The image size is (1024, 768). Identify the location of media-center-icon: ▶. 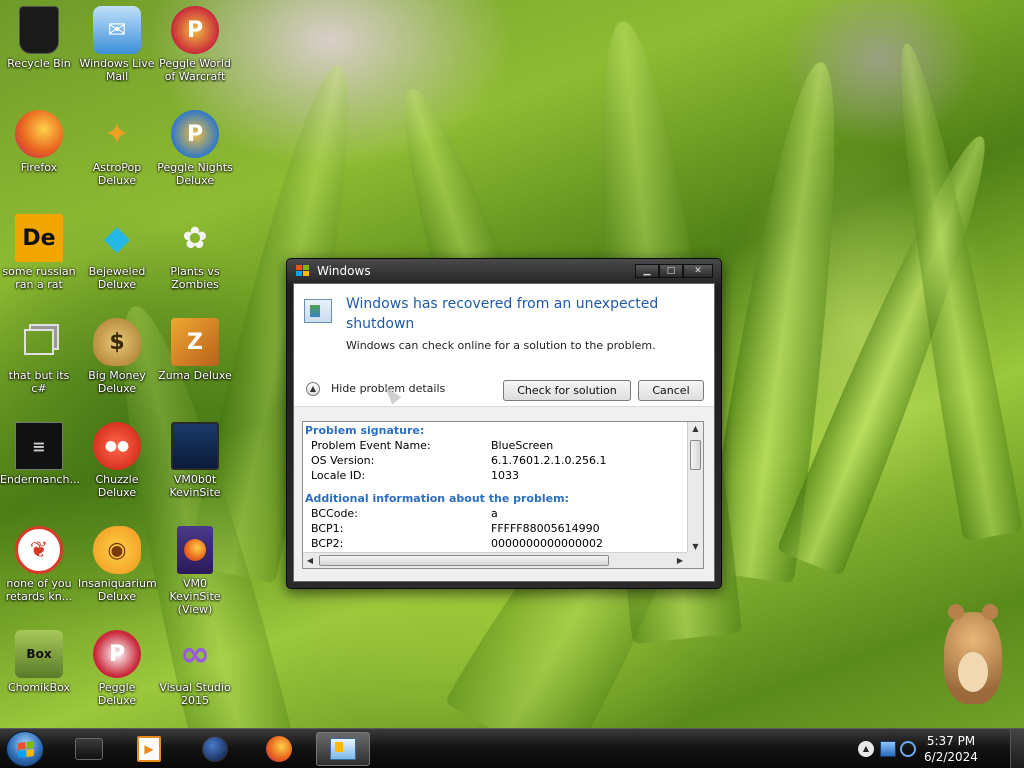
(149, 749).